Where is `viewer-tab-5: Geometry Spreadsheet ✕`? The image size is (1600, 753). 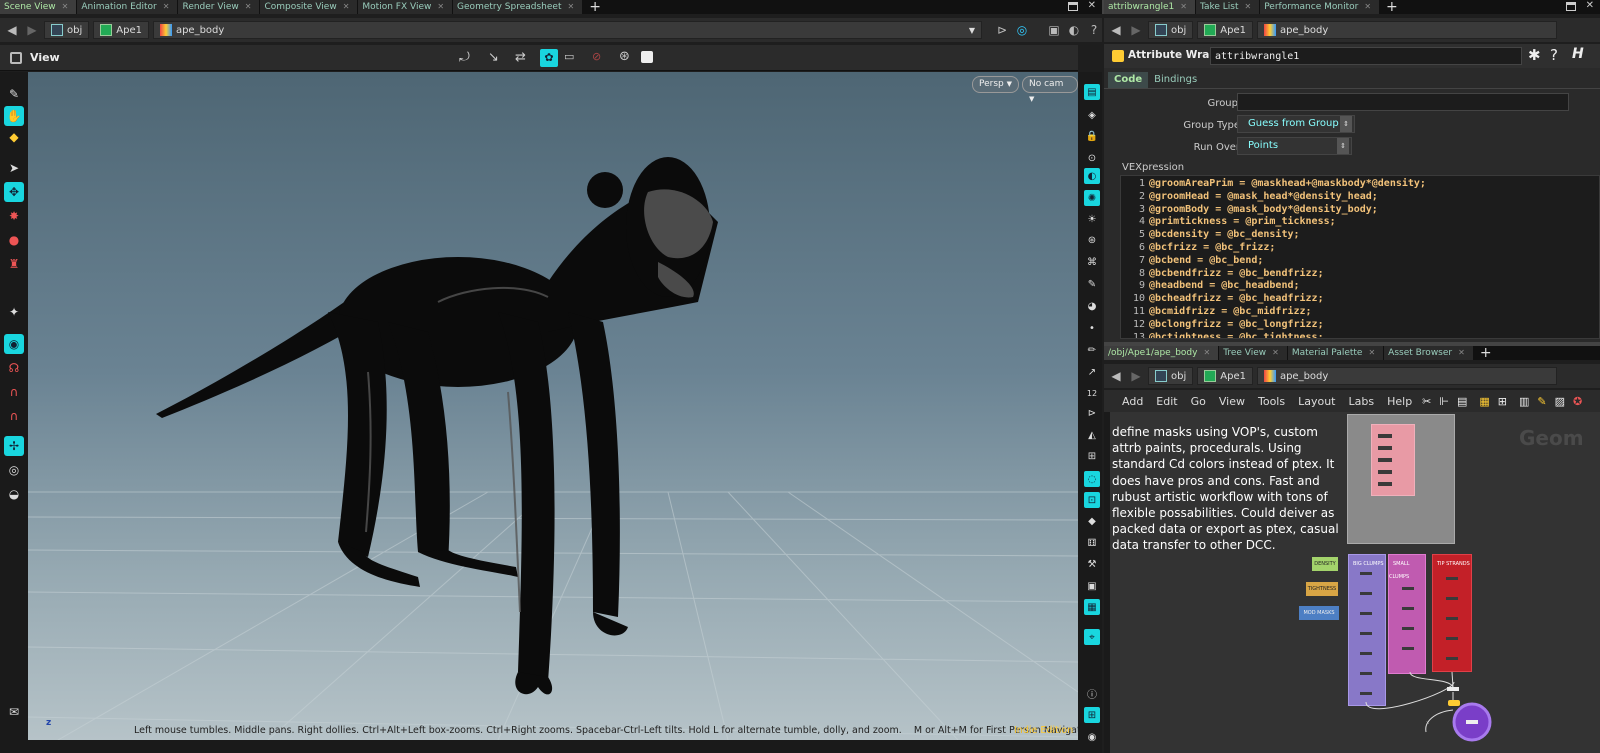
viewer-tab-5: Geometry Spreadsheet ✕ is located at coordinates (518, 7).